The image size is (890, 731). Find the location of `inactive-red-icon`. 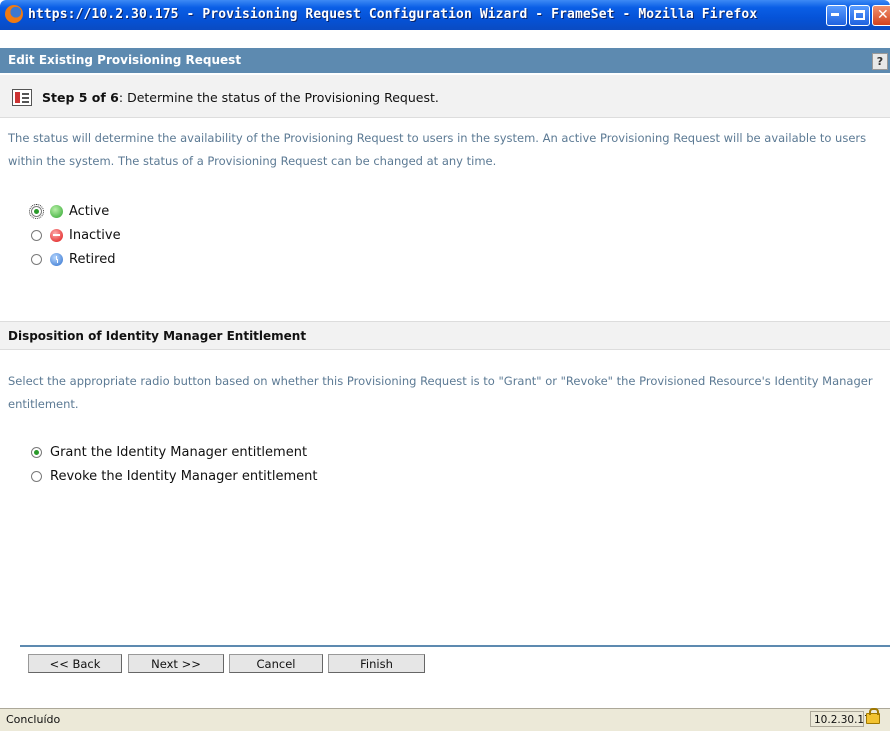

inactive-red-icon is located at coordinates (56, 235).